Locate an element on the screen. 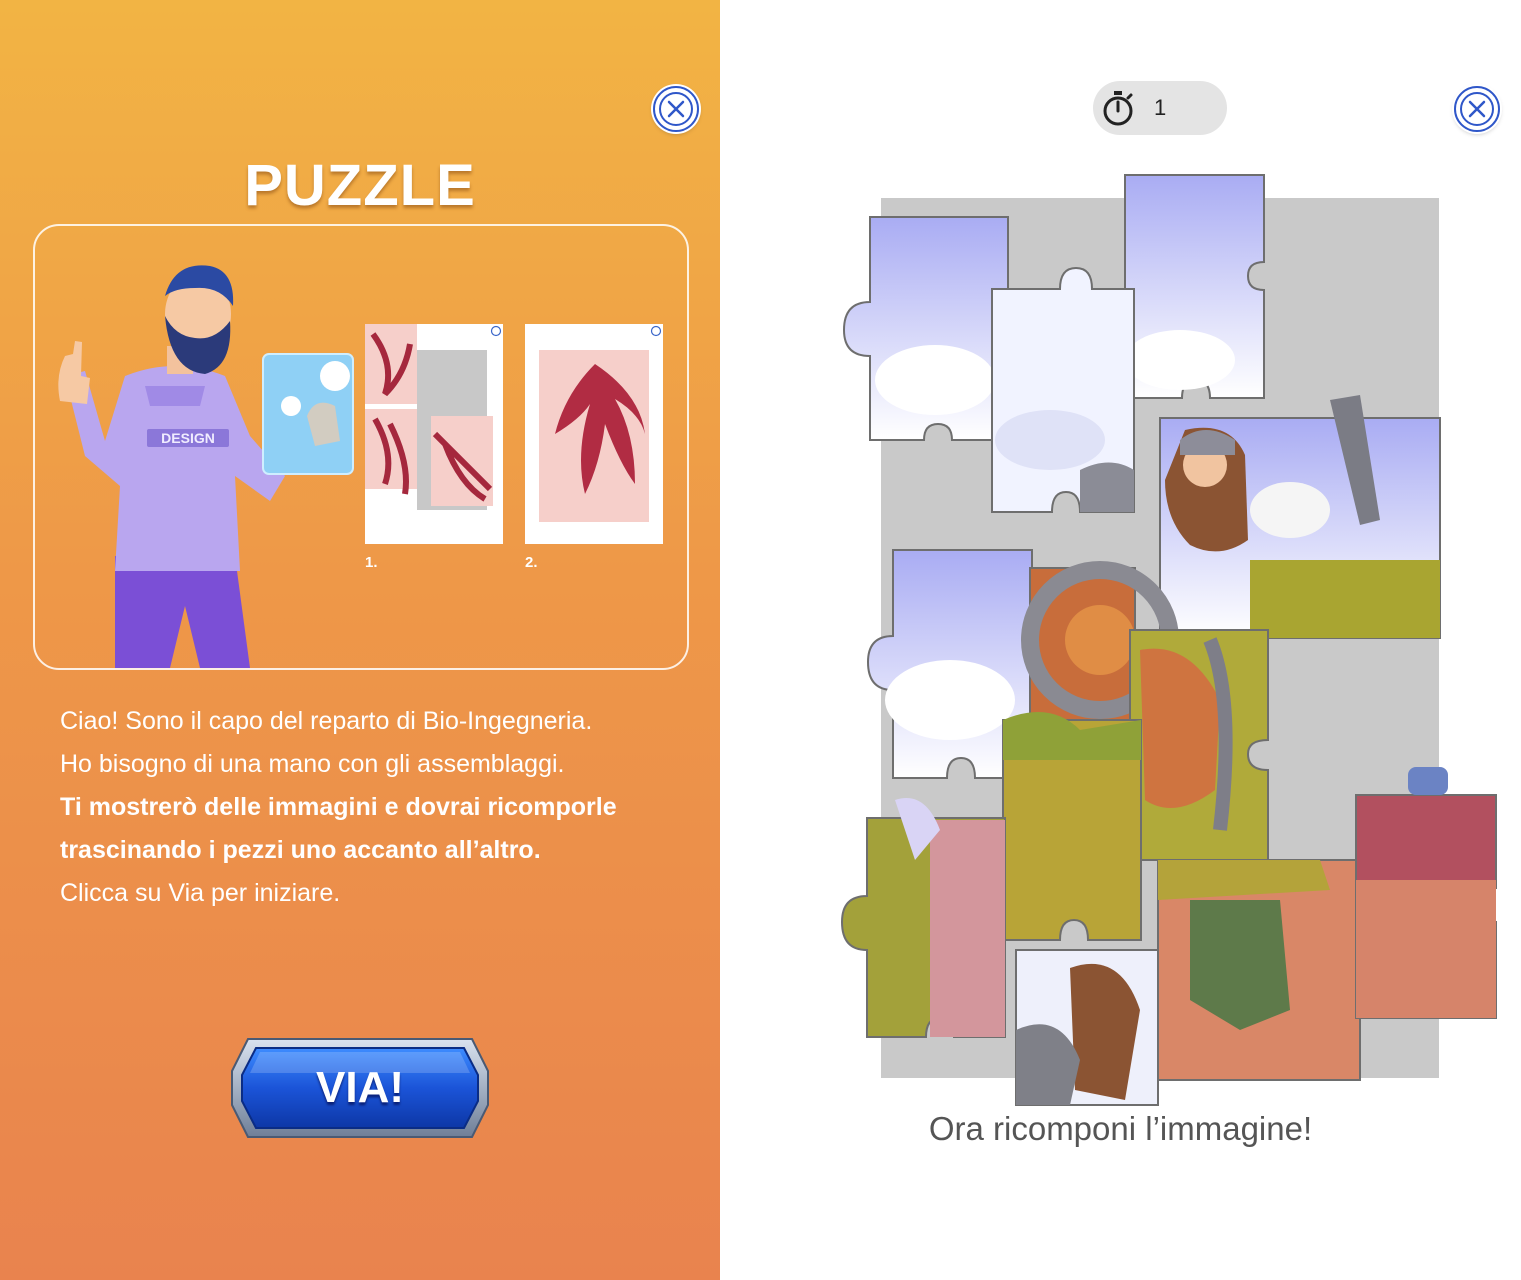  shirt-label: DESIGN is located at coordinates (188, 438).